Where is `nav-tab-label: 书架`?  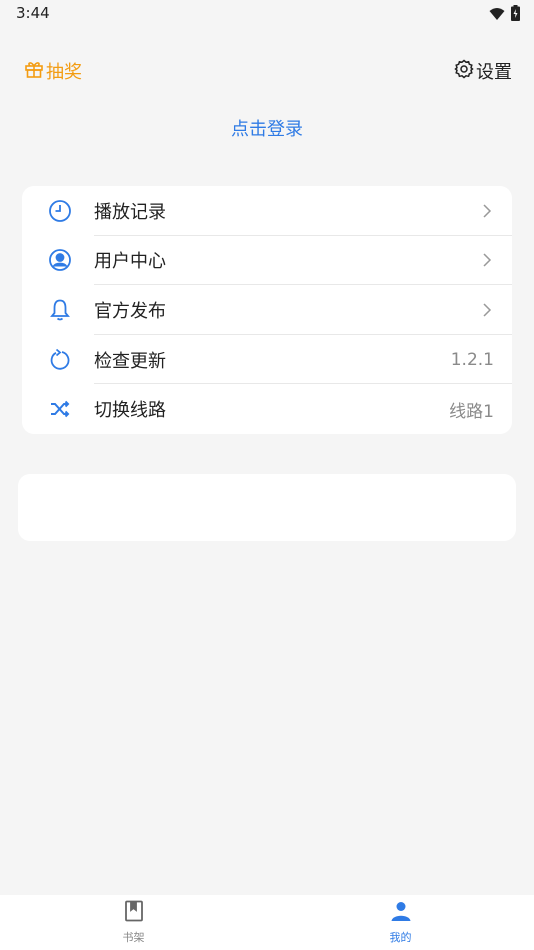
nav-tab-label: 书架 is located at coordinates (133, 937).